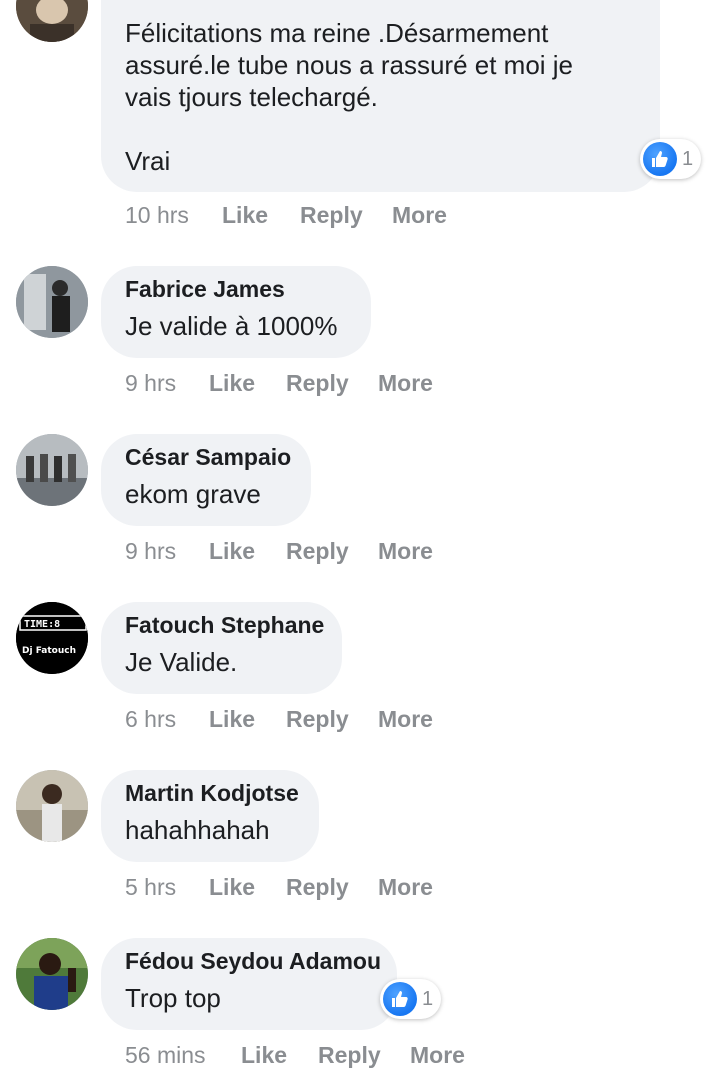 The height and width of the screenshot is (1069, 718). I want to click on comment-bubble: Fatouch Stephane Je Valide., so click(221, 648).